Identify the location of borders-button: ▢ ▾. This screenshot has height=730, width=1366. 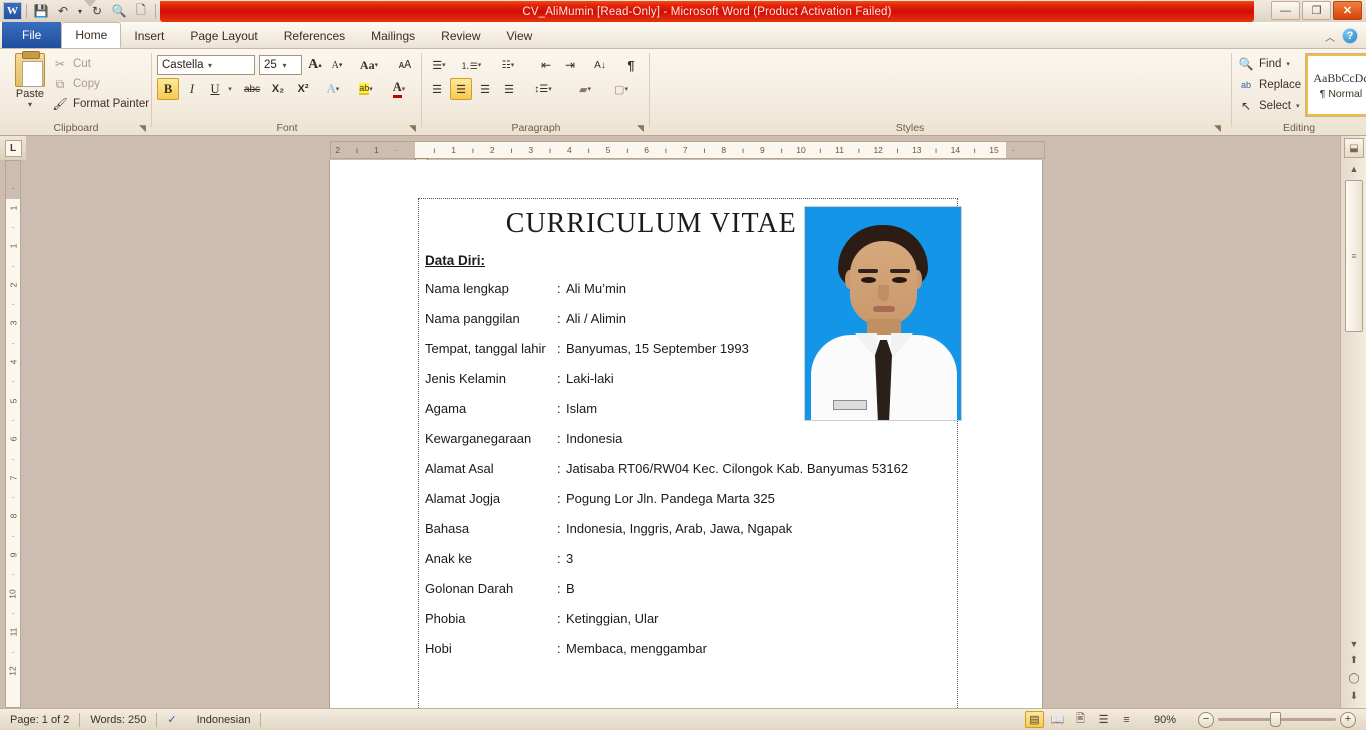
(621, 89).